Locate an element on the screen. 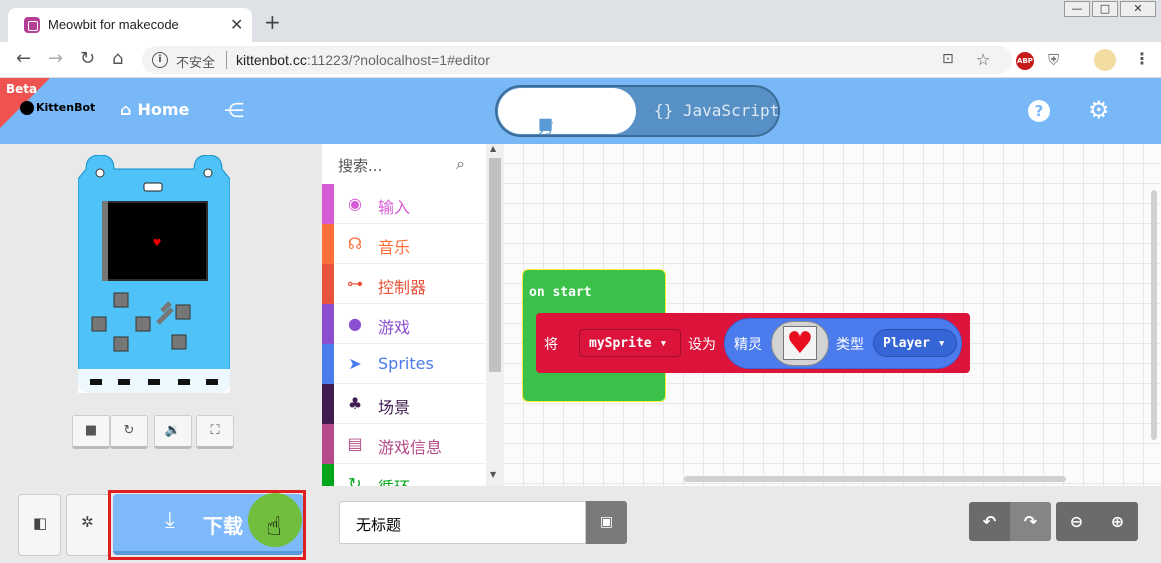 Image resolution: width=1161 pixels, height=563 pixels. toolbox-gutter is located at coordinates (315, 315).